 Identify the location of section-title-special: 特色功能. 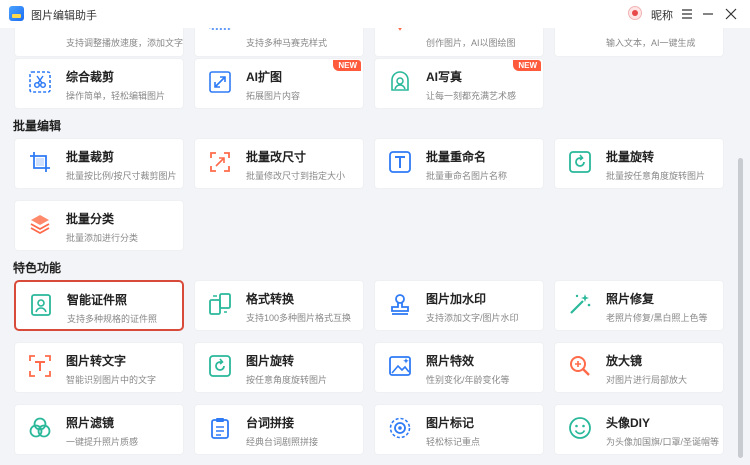
(37, 268).